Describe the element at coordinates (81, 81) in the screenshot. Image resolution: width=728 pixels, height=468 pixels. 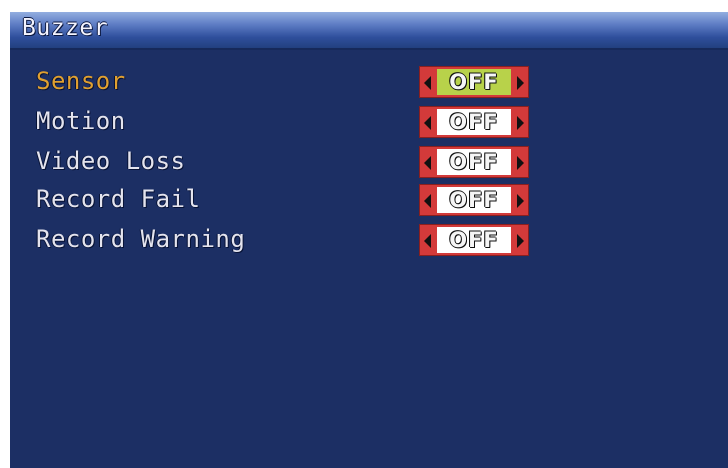
I see `setting-label-sensor: Sensor` at that location.